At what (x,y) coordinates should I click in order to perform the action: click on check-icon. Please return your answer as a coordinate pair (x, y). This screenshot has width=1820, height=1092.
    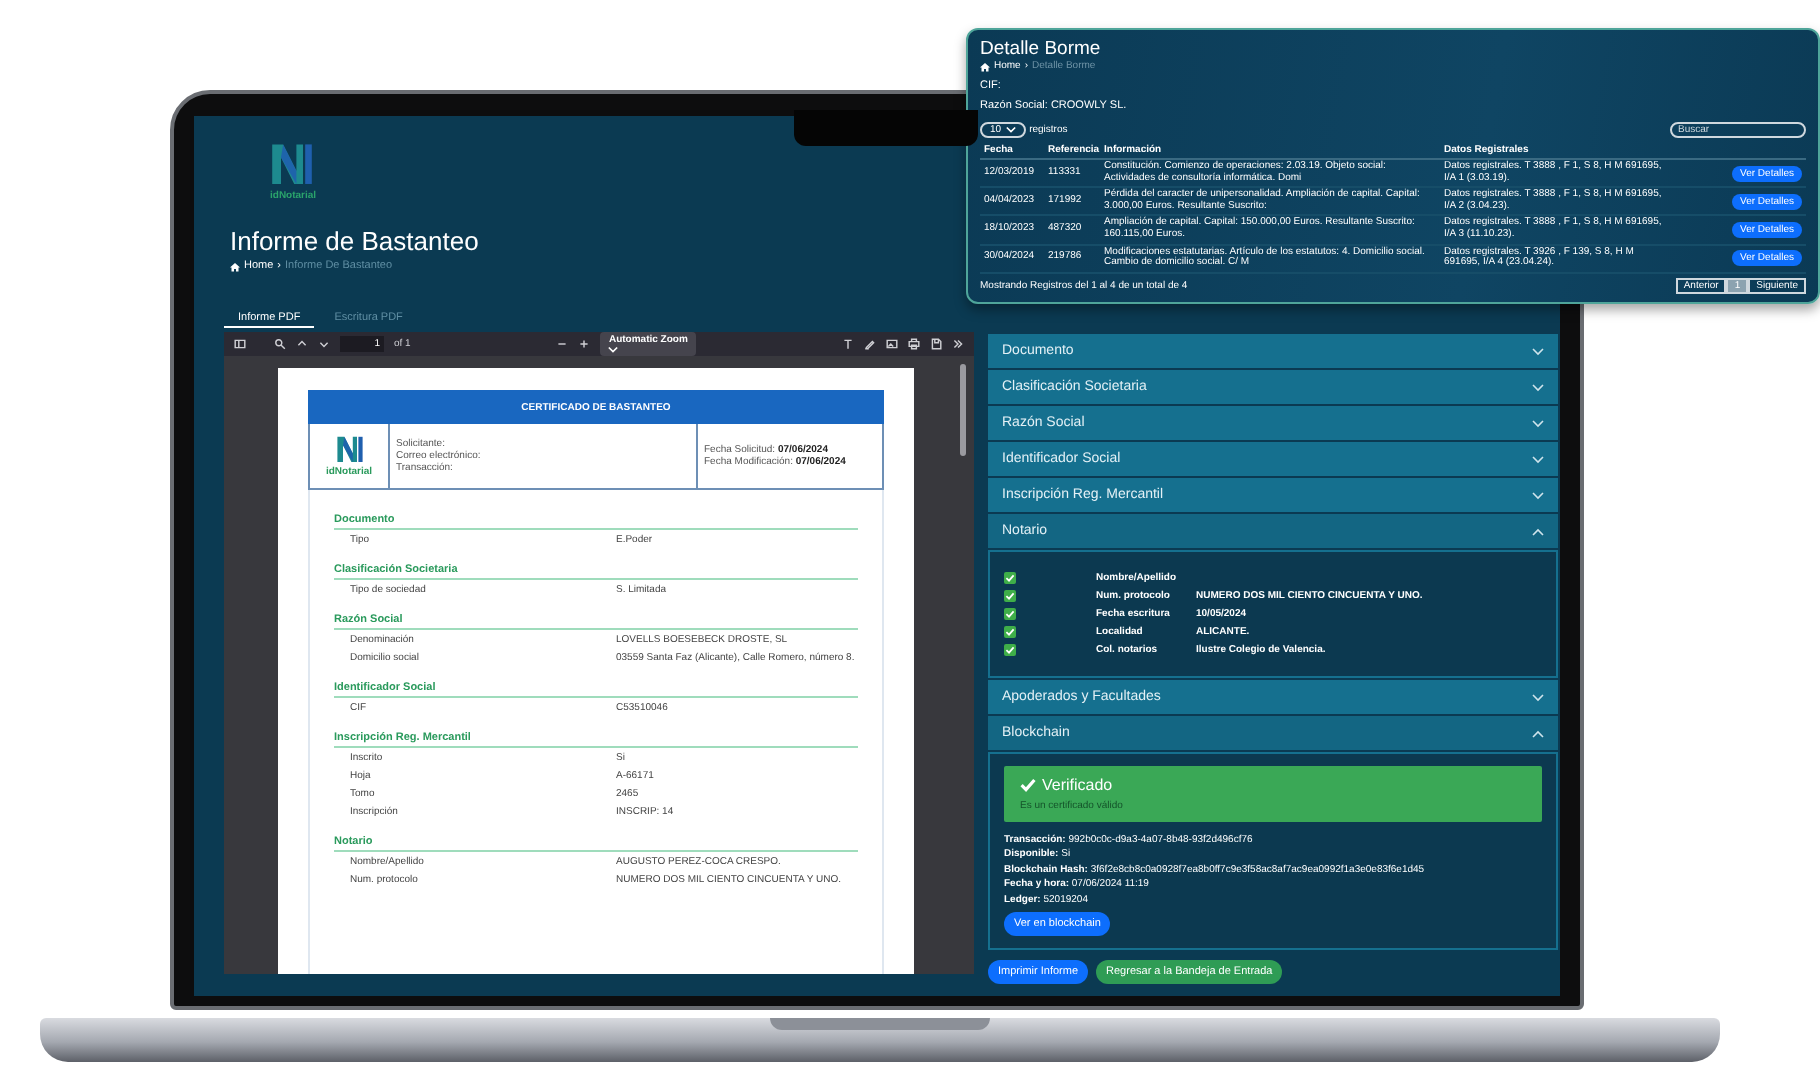
    Looking at the image, I should click on (1028, 785).